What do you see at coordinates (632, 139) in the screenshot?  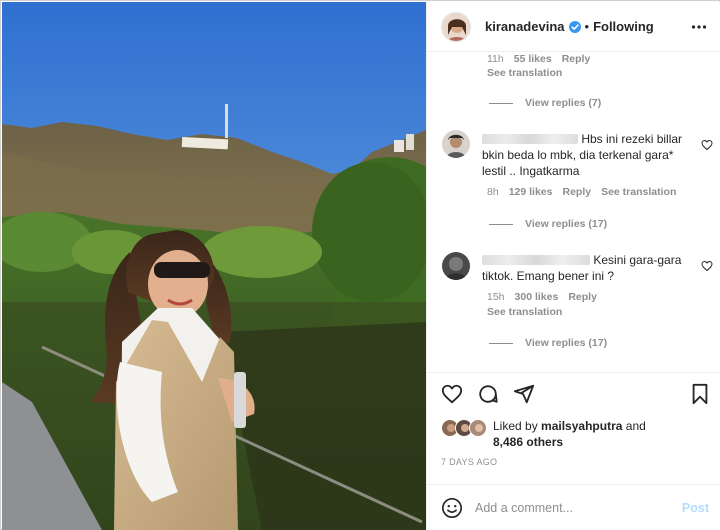 I see `comment-line: Hbs ini rezeki billar` at bounding box center [632, 139].